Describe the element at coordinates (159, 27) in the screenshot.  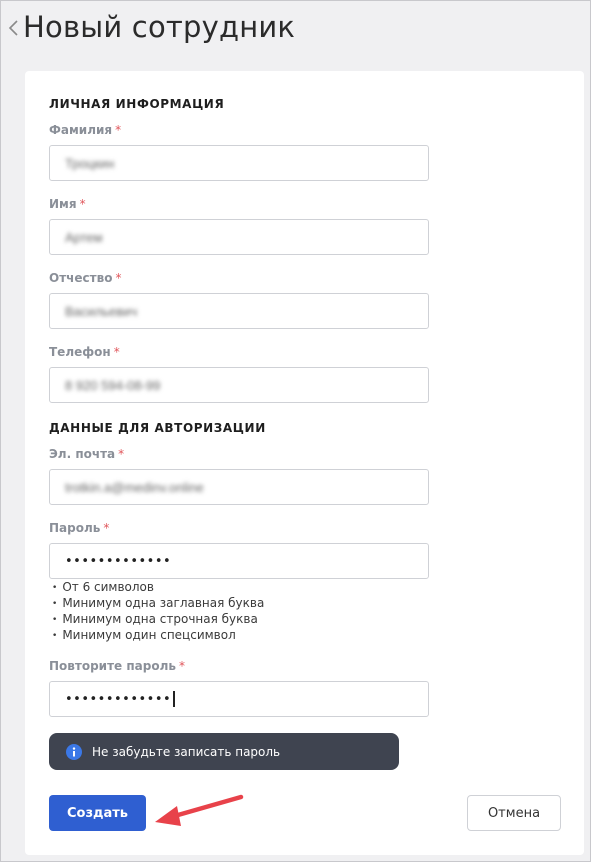
I see `page-title: Новый сотрудник` at that location.